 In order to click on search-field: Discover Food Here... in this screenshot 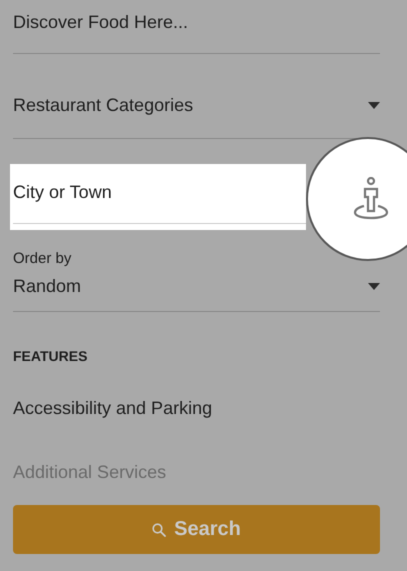, I will do `click(163, 22)`.